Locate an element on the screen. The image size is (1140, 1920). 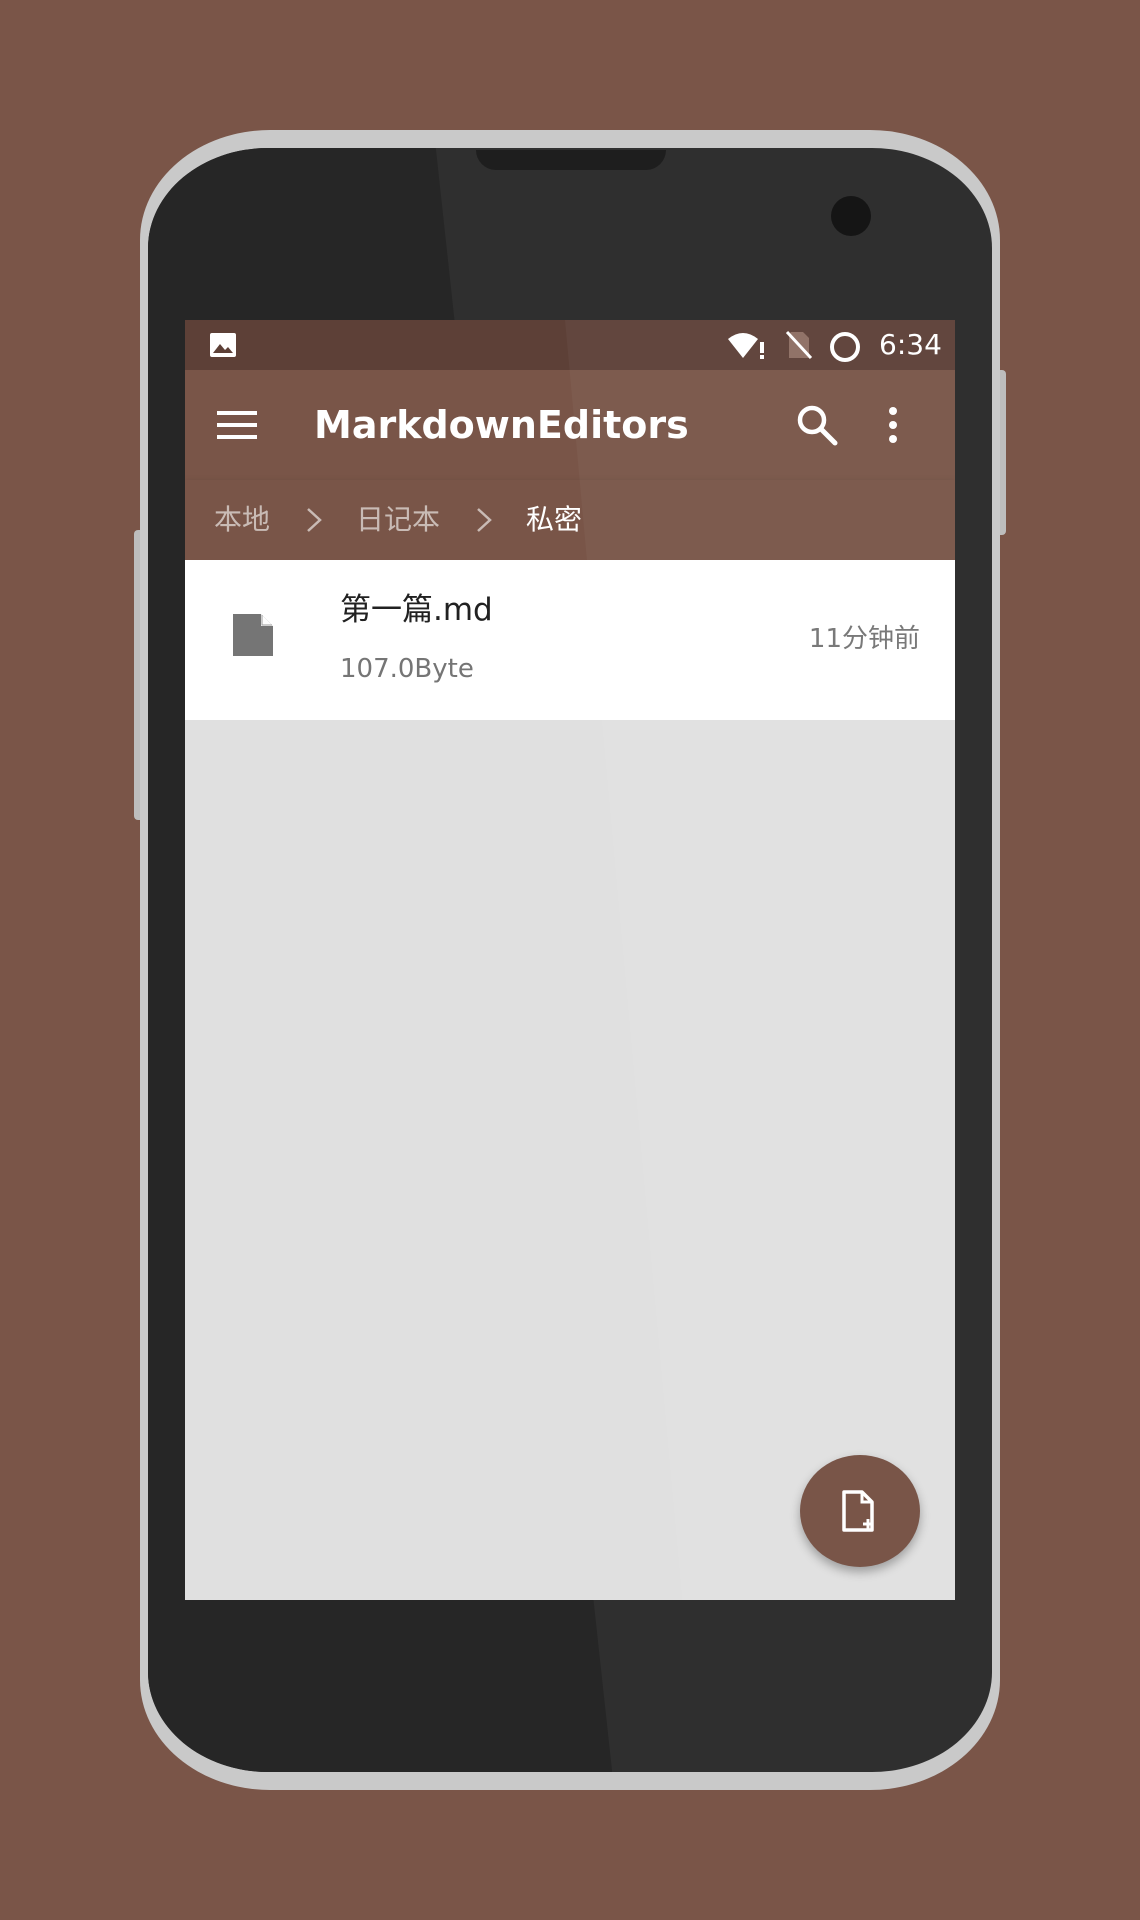
app-title: MarkdownEditors is located at coordinates (501, 425).